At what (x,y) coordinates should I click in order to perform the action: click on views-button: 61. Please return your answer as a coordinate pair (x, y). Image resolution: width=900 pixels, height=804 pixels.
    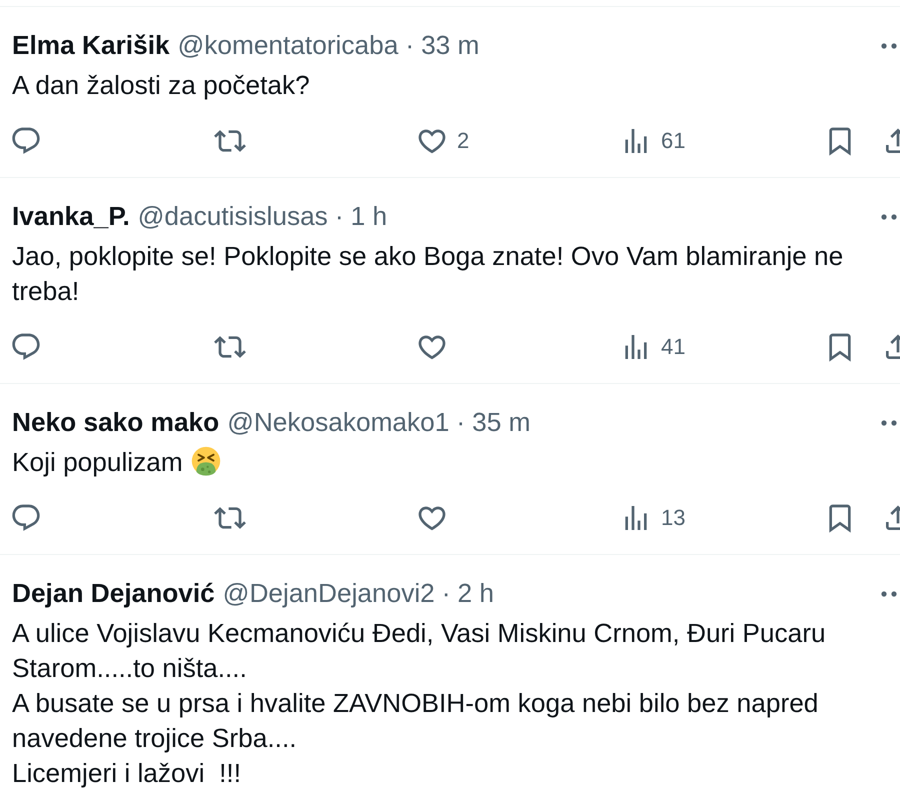
    Looking at the image, I should click on (653, 141).